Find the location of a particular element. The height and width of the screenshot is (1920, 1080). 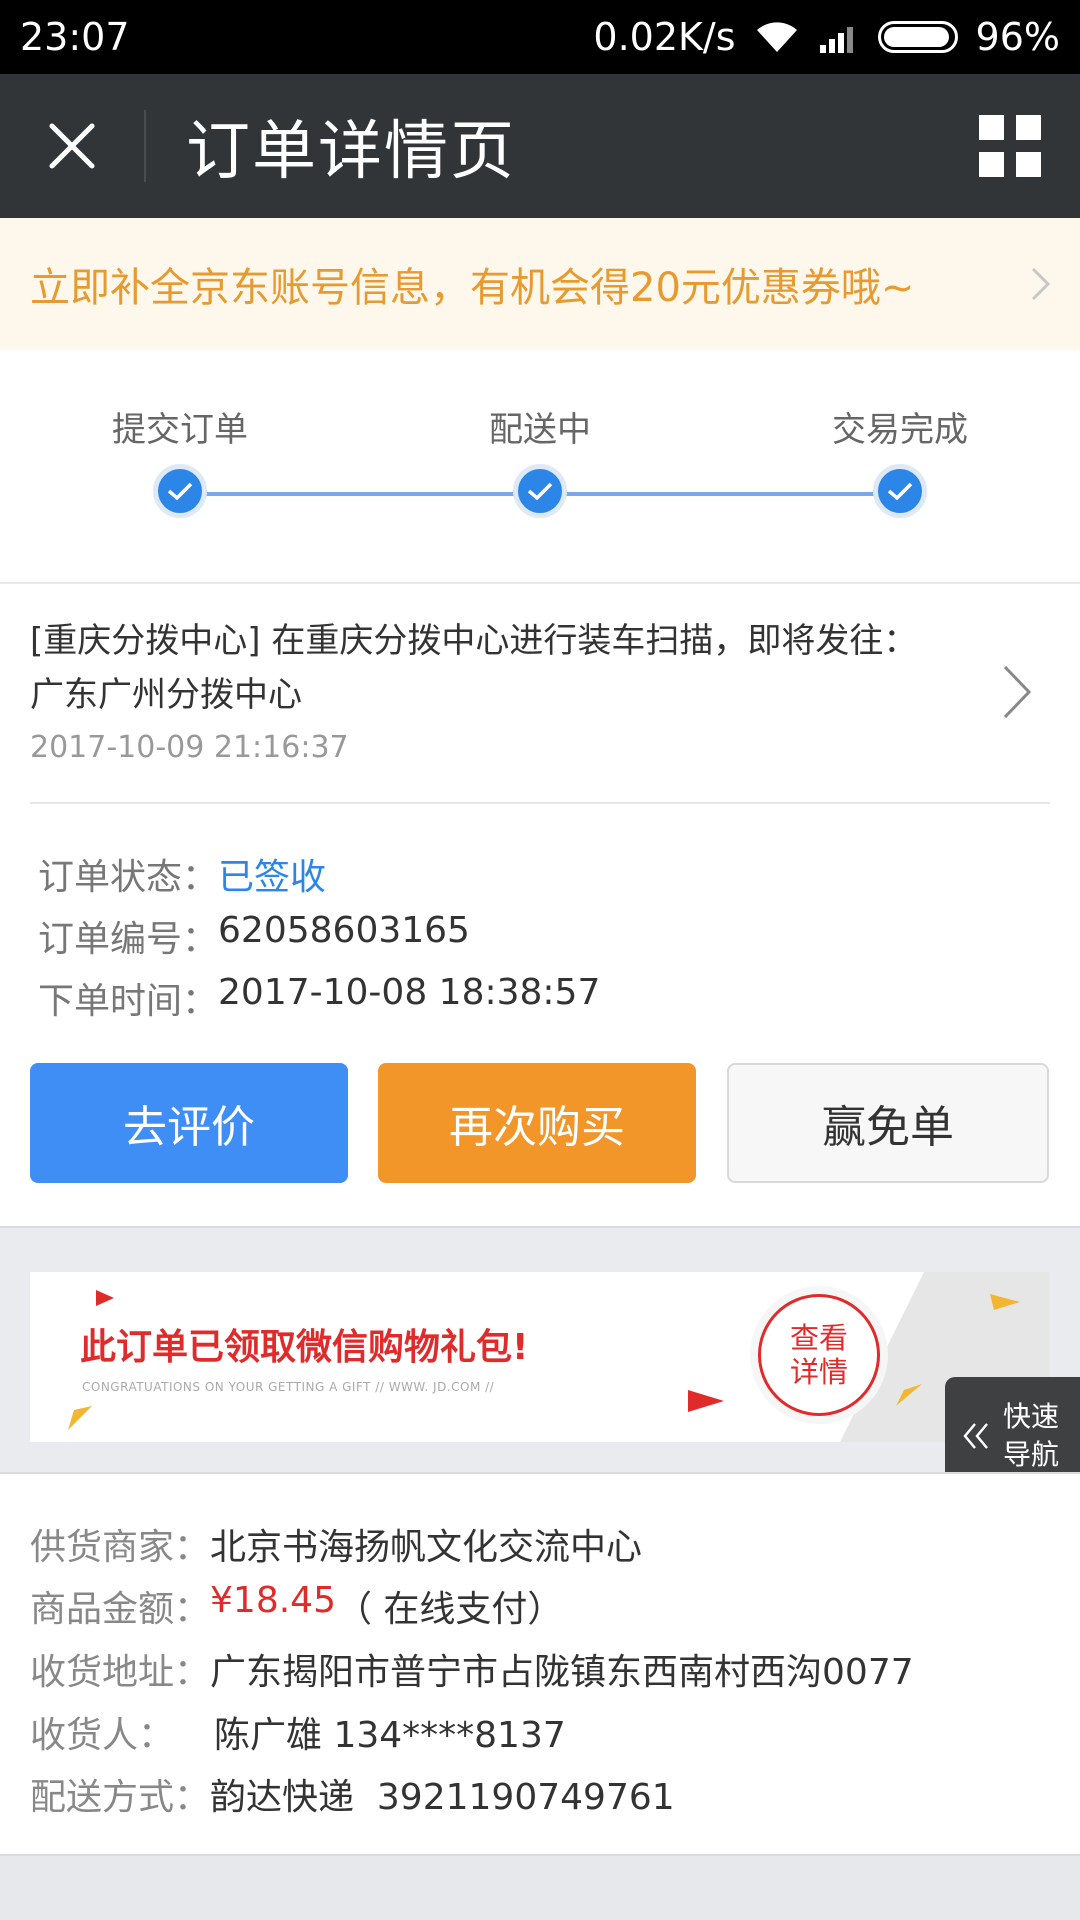

address-value: 广东揭阳市普宁市占陇镇东西南村西沟0077 is located at coordinates (562, 1672).